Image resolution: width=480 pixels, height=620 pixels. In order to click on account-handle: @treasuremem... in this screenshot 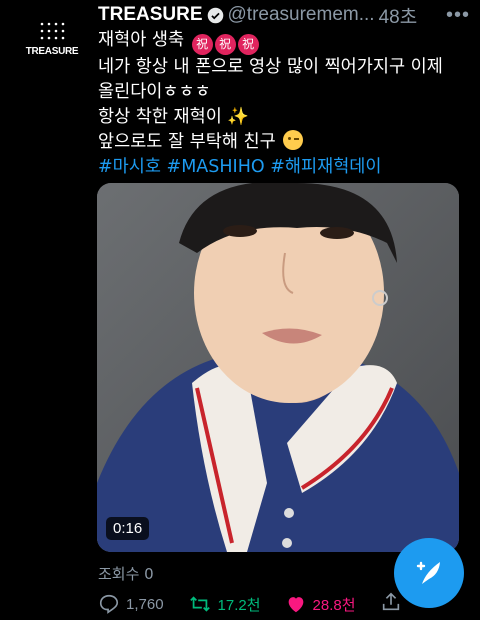, I will do `click(301, 15)`.